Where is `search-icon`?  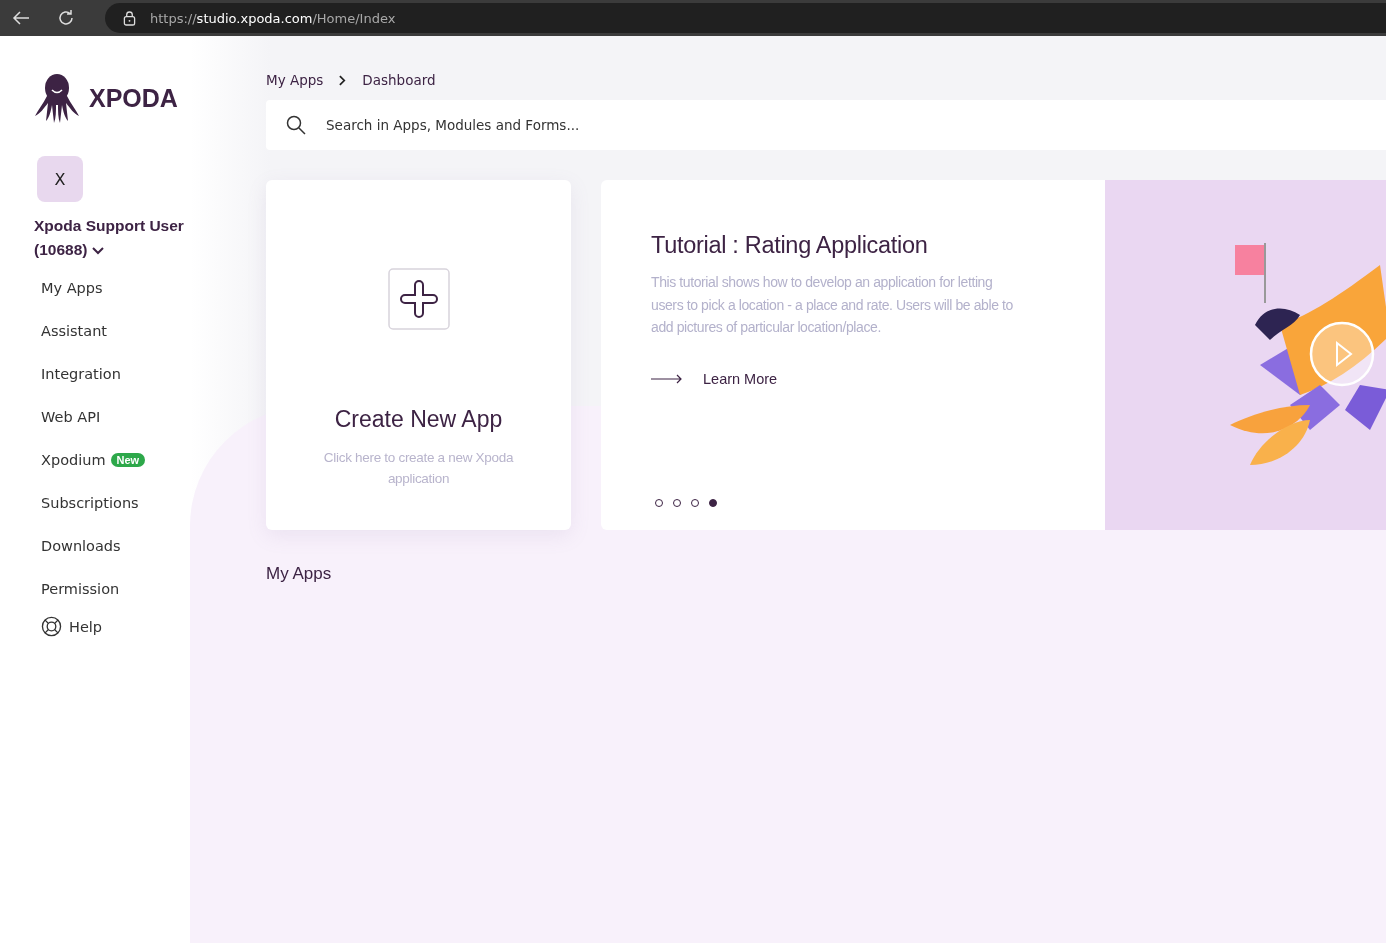
search-icon is located at coordinates (296, 125).